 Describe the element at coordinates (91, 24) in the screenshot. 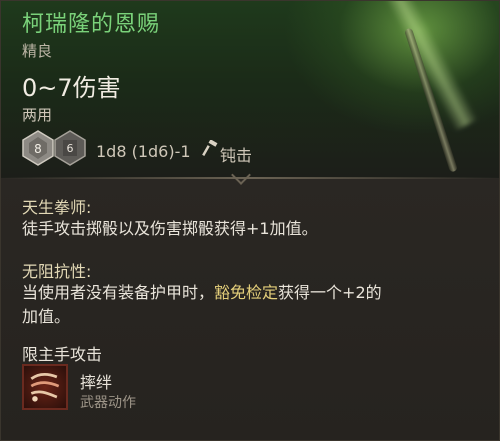

I see `item-title: 柯瑞隆的恩赐` at that location.